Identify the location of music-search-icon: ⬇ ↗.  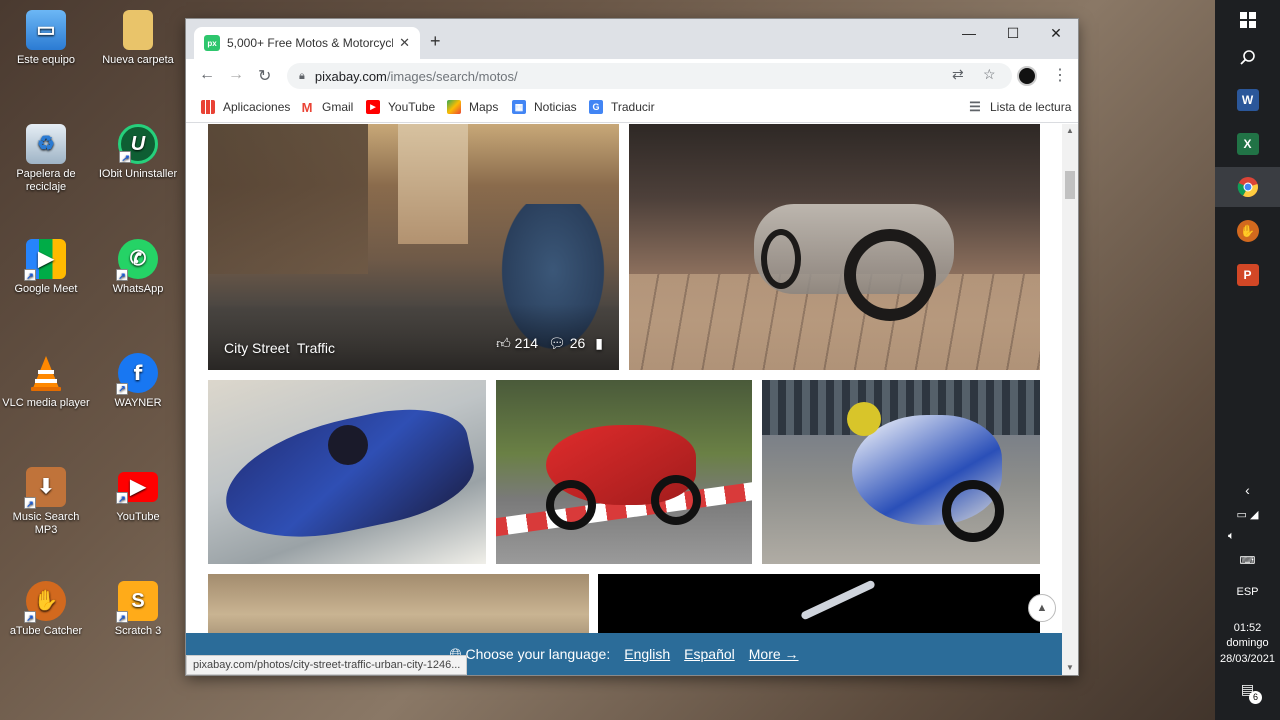
(45, 488).